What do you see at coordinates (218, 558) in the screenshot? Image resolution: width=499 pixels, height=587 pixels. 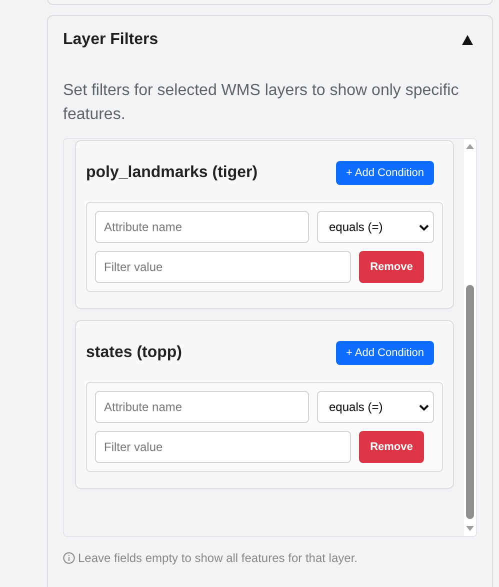 I see `hint-text: Leave fields empty to show all features for that layer.` at bounding box center [218, 558].